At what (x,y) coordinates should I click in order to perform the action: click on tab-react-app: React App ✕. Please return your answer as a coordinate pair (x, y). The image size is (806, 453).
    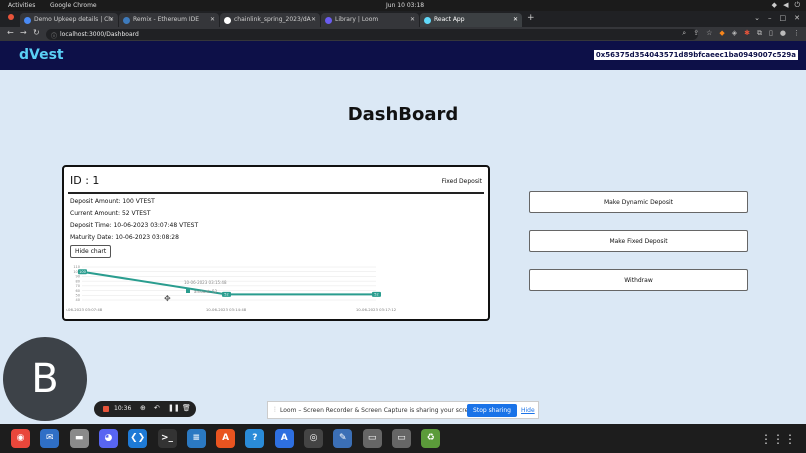
    Looking at the image, I should click on (471, 20).